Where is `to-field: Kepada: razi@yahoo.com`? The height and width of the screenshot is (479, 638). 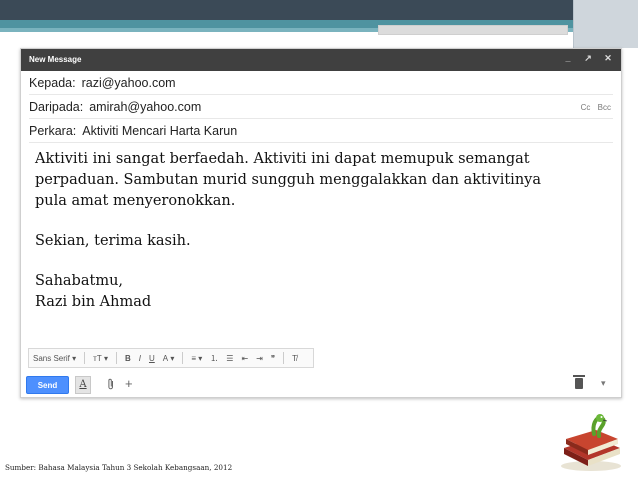
to-field: Kepada: razi@yahoo.com is located at coordinates (321, 83).